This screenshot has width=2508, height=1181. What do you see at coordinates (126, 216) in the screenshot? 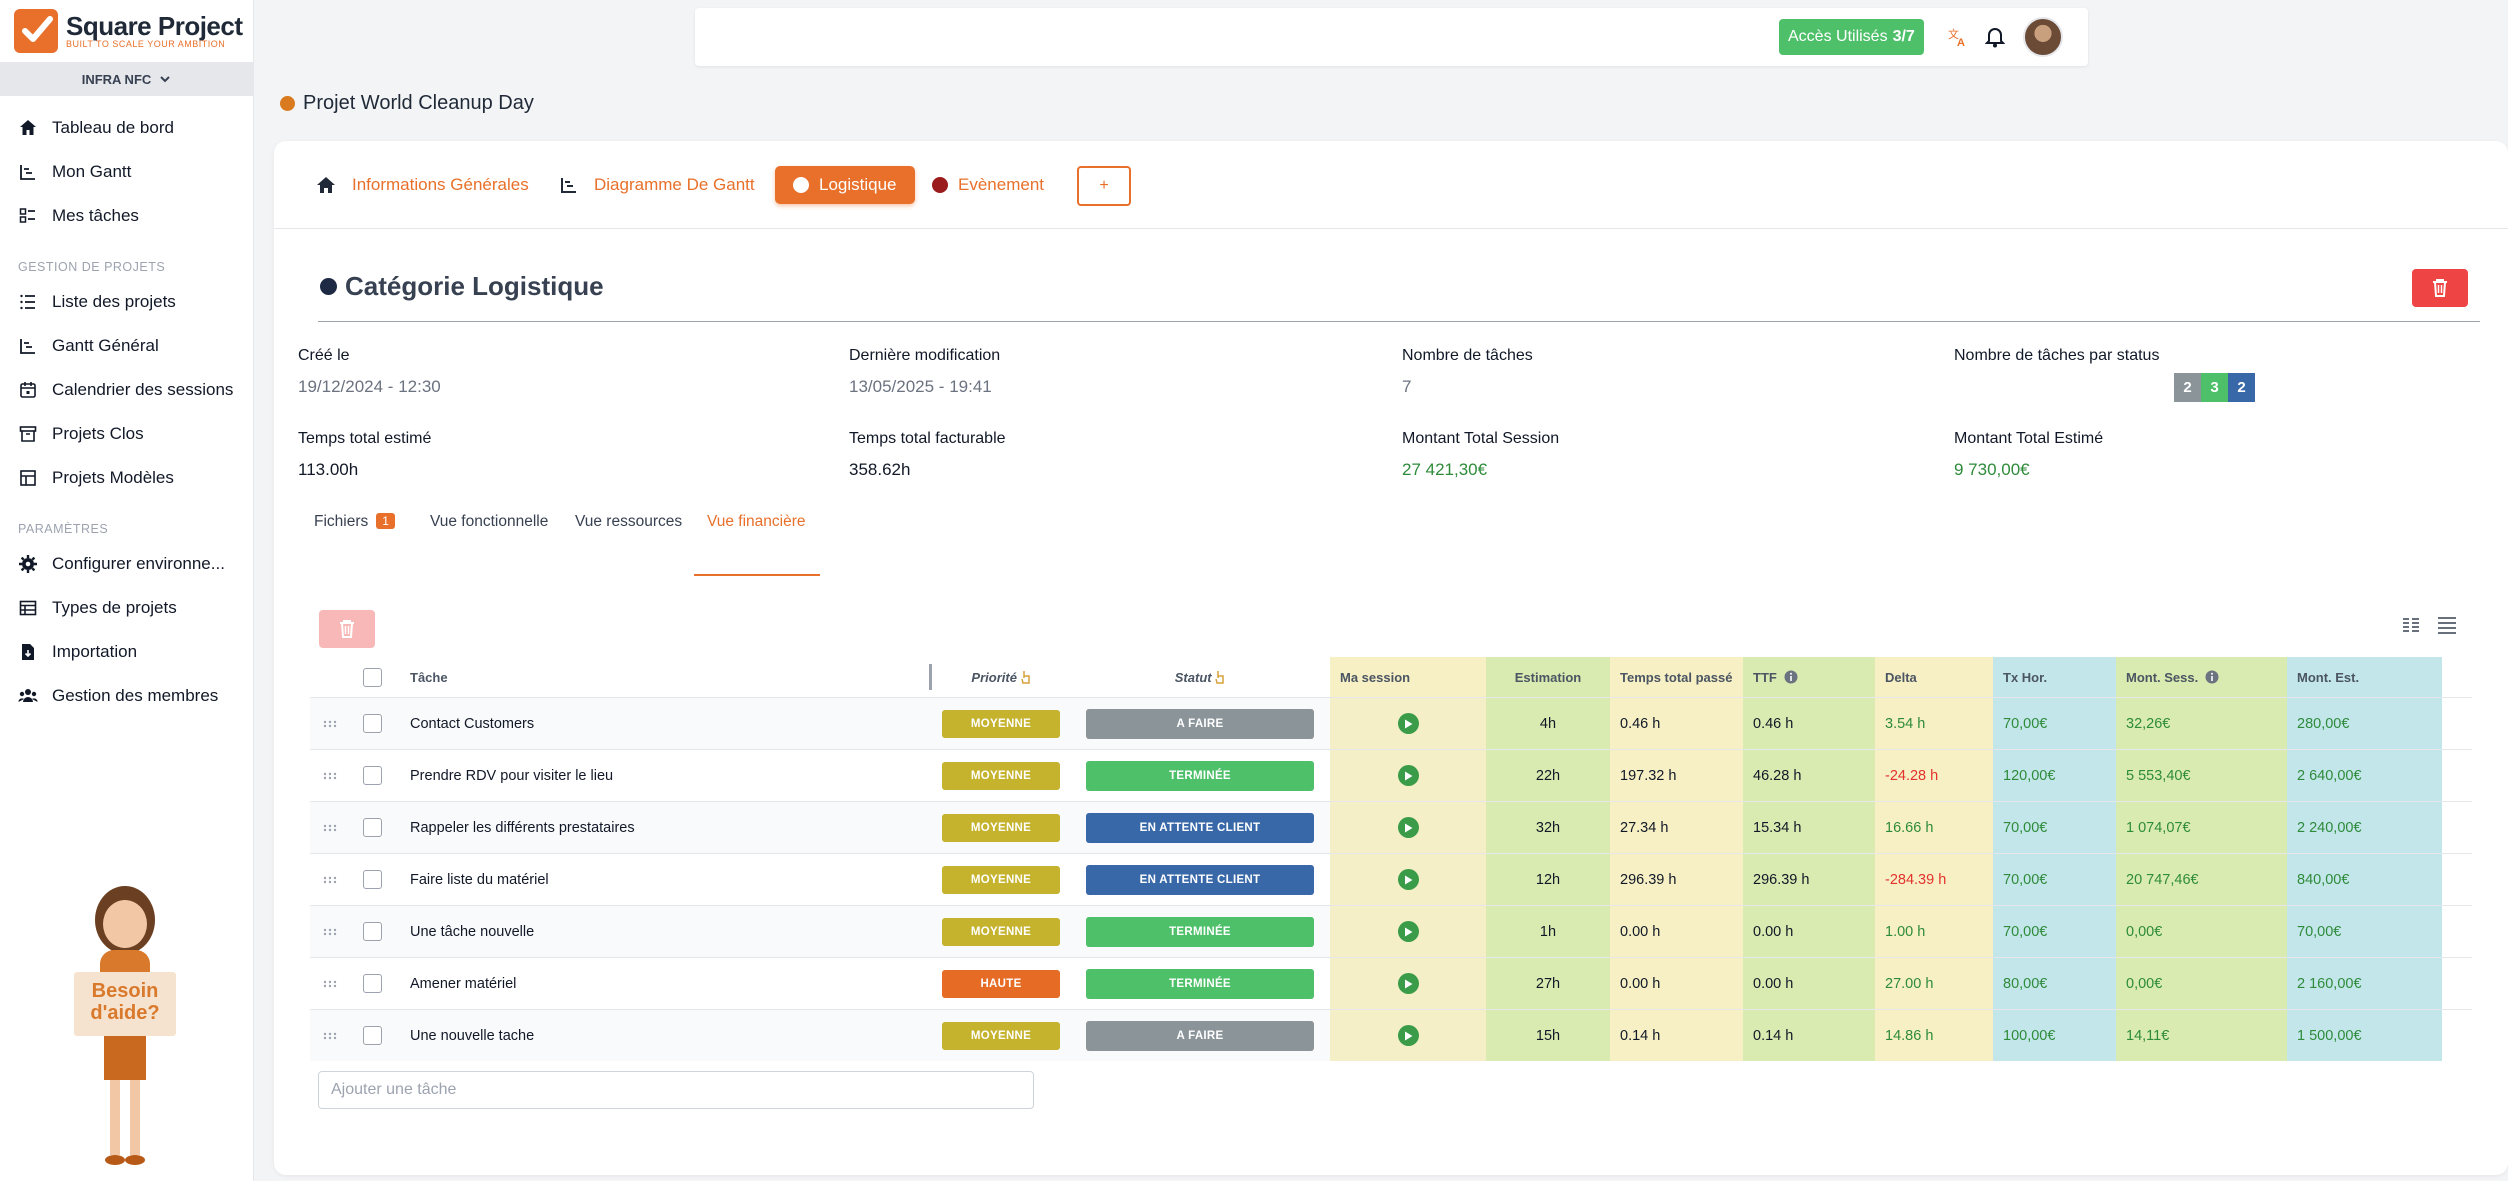
I see `sidebar-item-mes-t-ches: Mes tâches` at bounding box center [126, 216].